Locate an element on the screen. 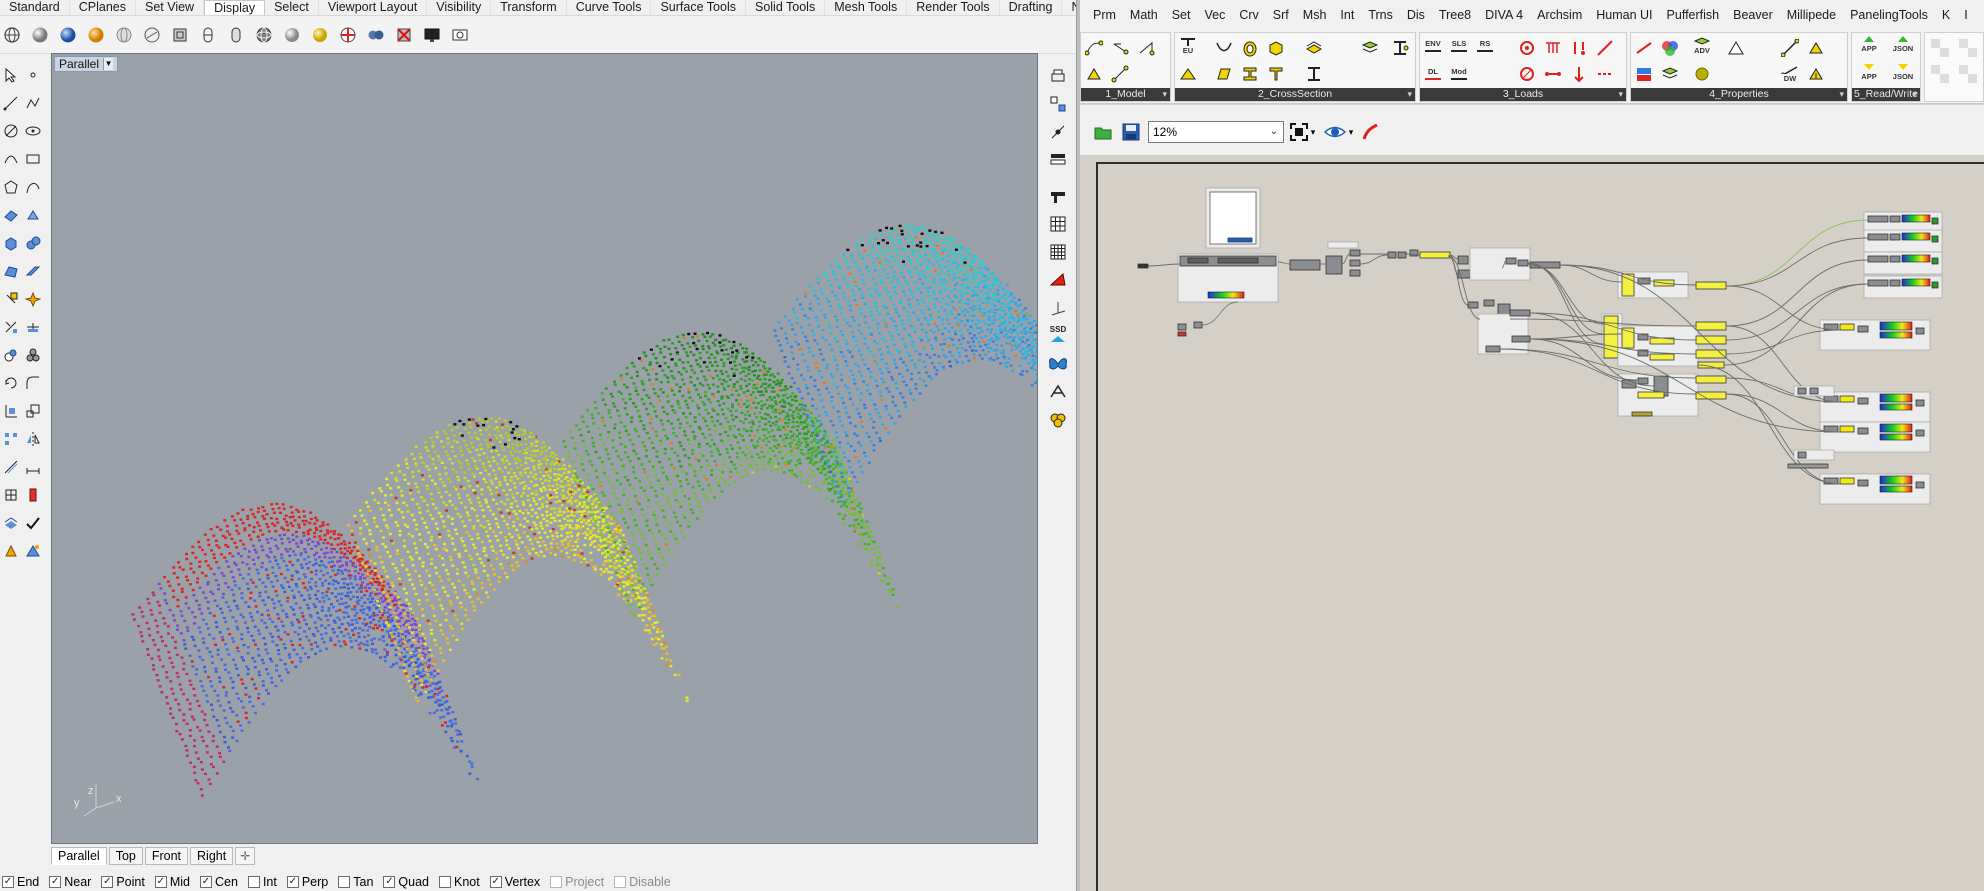 The width and height of the screenshot is (1984, 891). line-load-icon is located at coordinates (1553, 48).